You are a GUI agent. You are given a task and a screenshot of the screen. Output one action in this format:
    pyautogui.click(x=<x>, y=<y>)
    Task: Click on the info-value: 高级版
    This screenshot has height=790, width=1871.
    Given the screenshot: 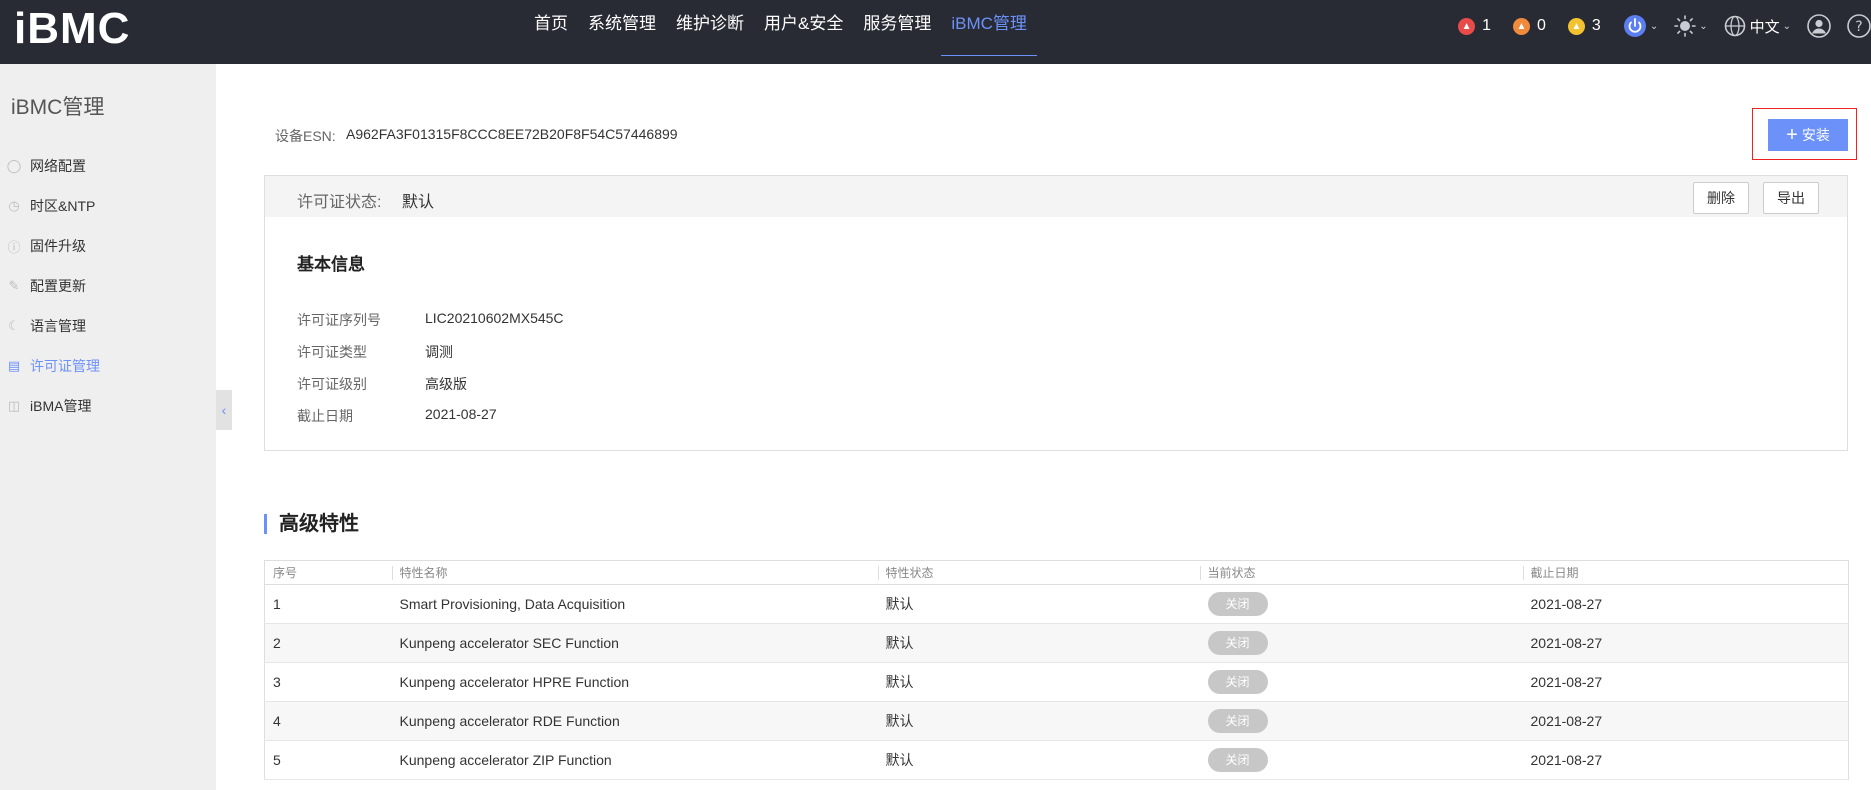 What is the action you would take?
    pyautogui.click(x=446, y=384)
    